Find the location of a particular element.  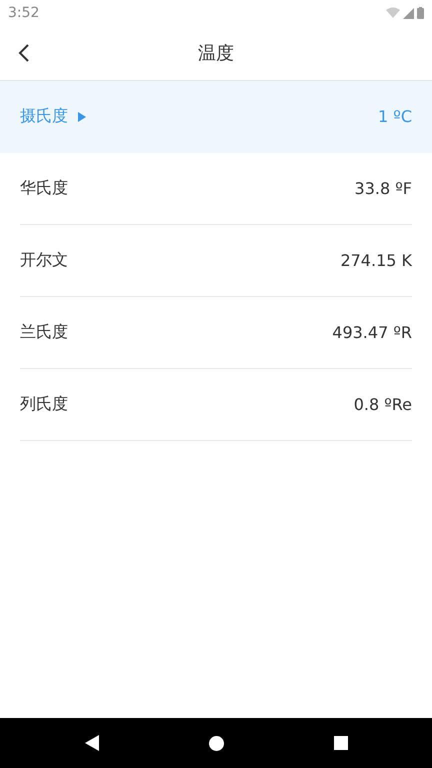

back-icon is located at coordinates (24, 53).